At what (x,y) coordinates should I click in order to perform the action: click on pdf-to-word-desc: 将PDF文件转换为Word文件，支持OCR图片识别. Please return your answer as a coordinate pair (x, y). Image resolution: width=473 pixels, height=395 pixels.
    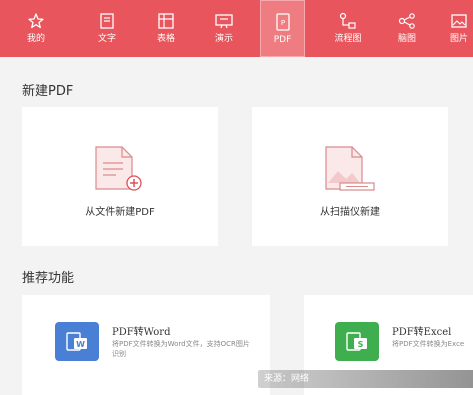
    Looking at the image, I should click on (181, 349).